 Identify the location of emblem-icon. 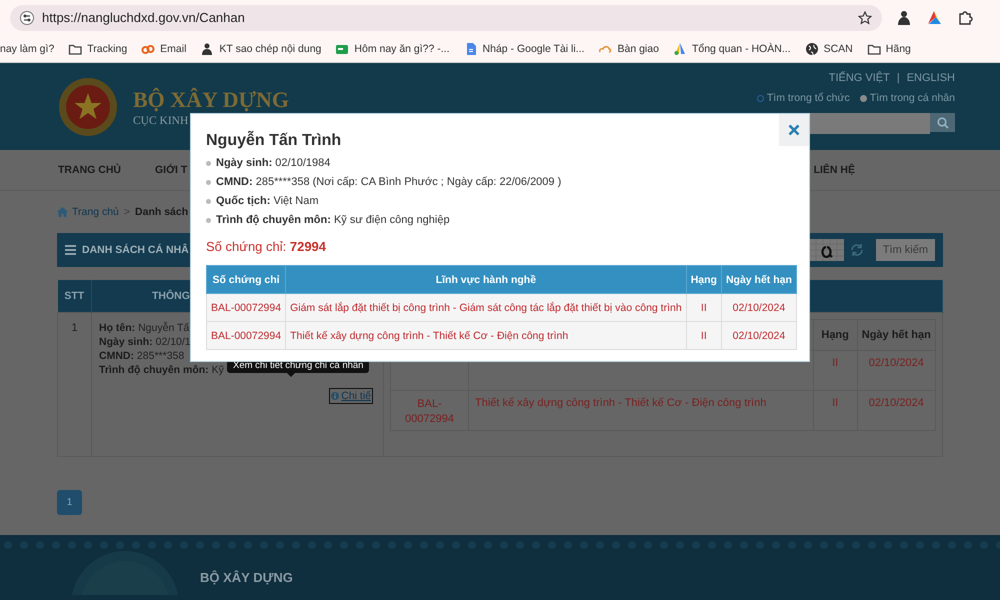
(88, 106).